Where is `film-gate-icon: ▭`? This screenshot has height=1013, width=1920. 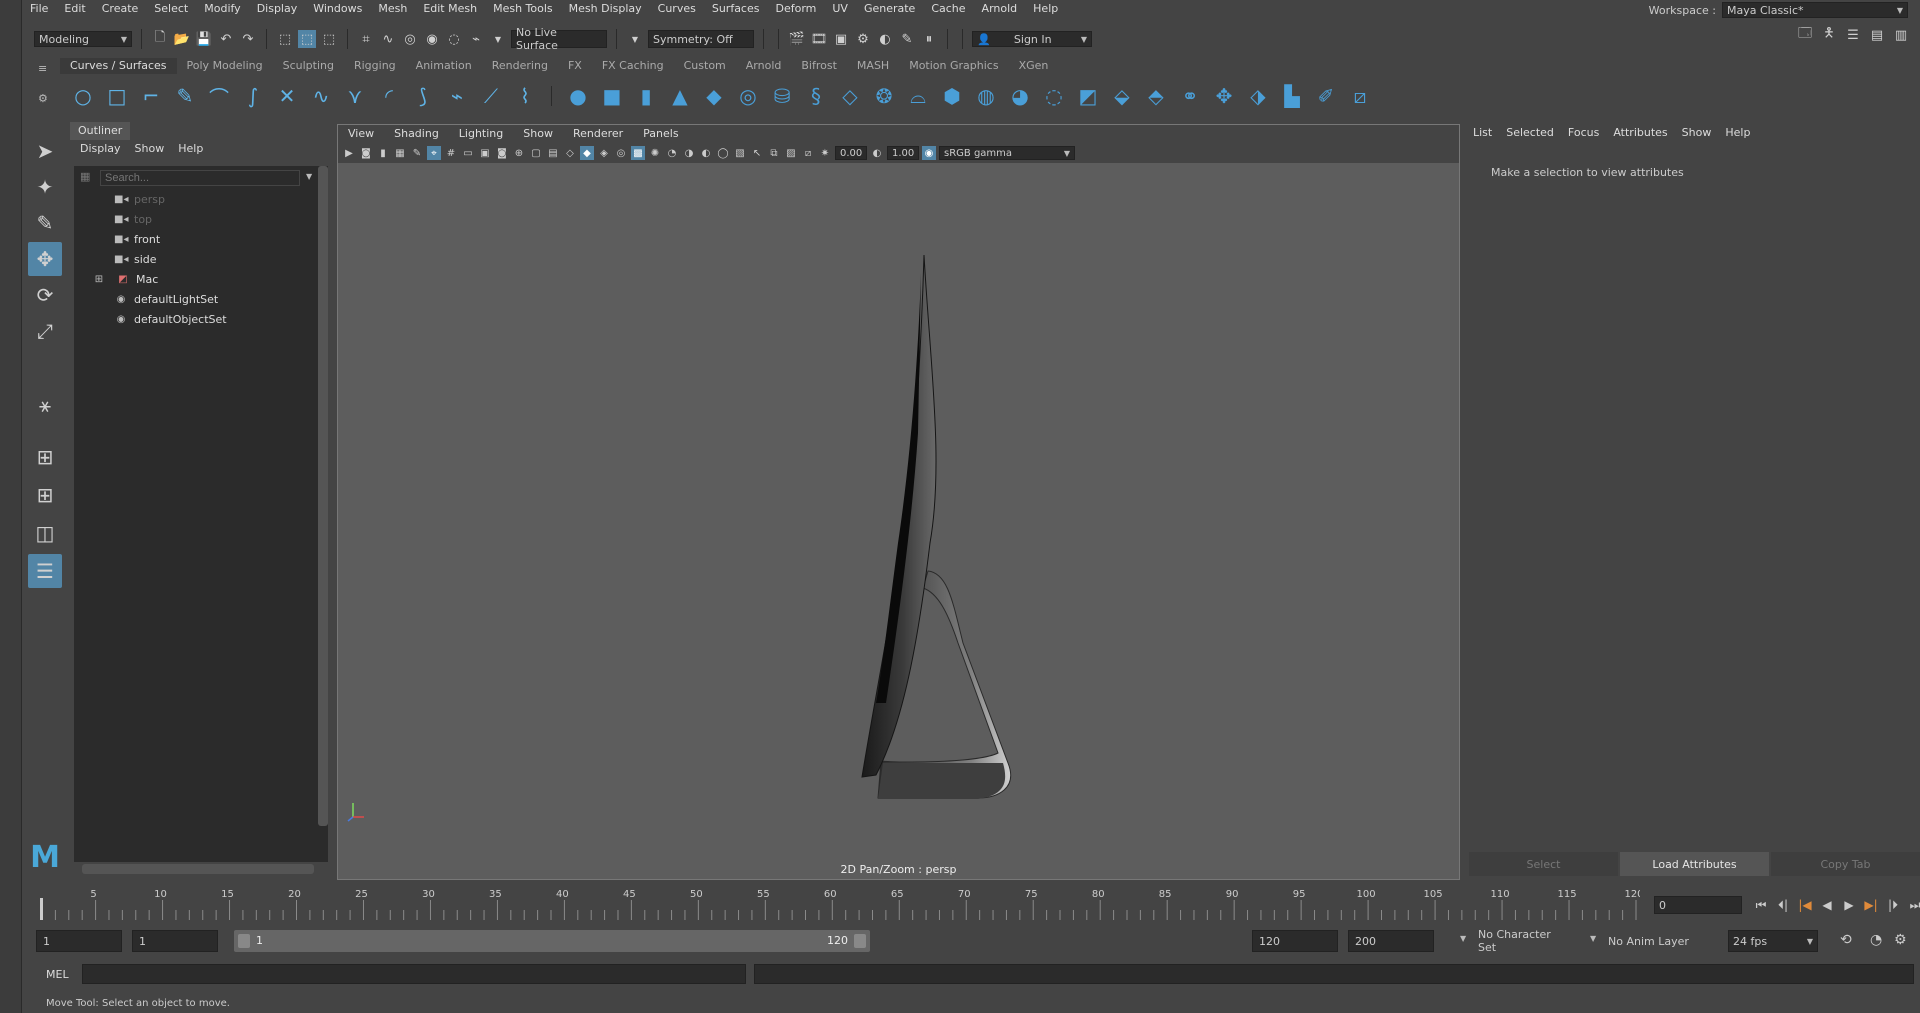 film-gate-icon: ▭ is located at coordinates (468, 153).